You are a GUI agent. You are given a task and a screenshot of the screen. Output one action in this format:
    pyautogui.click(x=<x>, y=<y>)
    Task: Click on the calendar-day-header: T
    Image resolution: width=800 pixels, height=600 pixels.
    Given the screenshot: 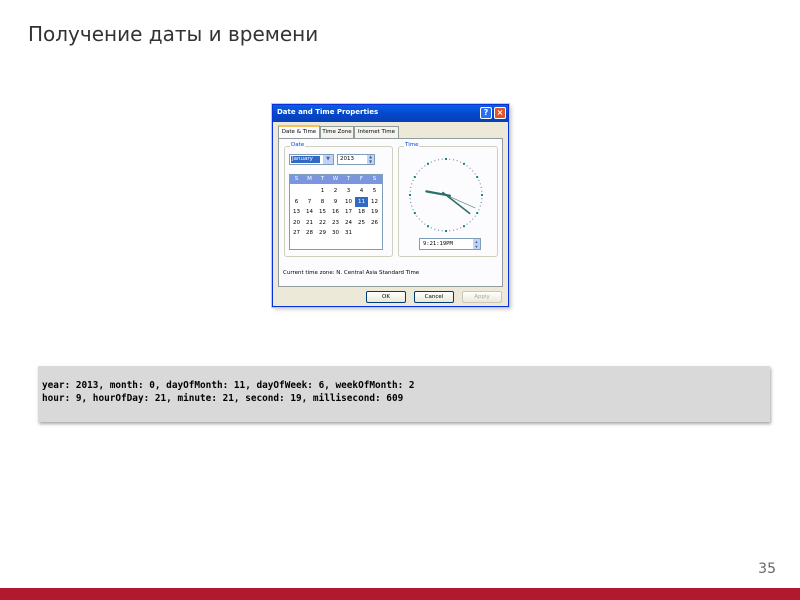 What is the action you would take?
    pyautogui.click(x=322, y=179)
    